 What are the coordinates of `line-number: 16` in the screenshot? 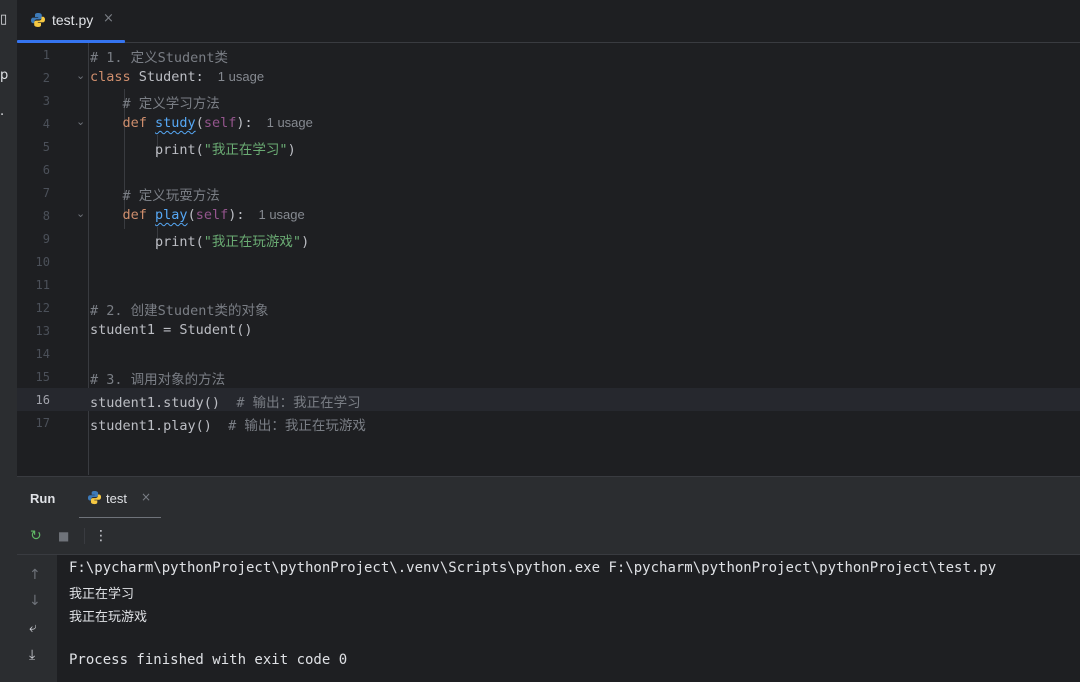 It's located at (42, 400).